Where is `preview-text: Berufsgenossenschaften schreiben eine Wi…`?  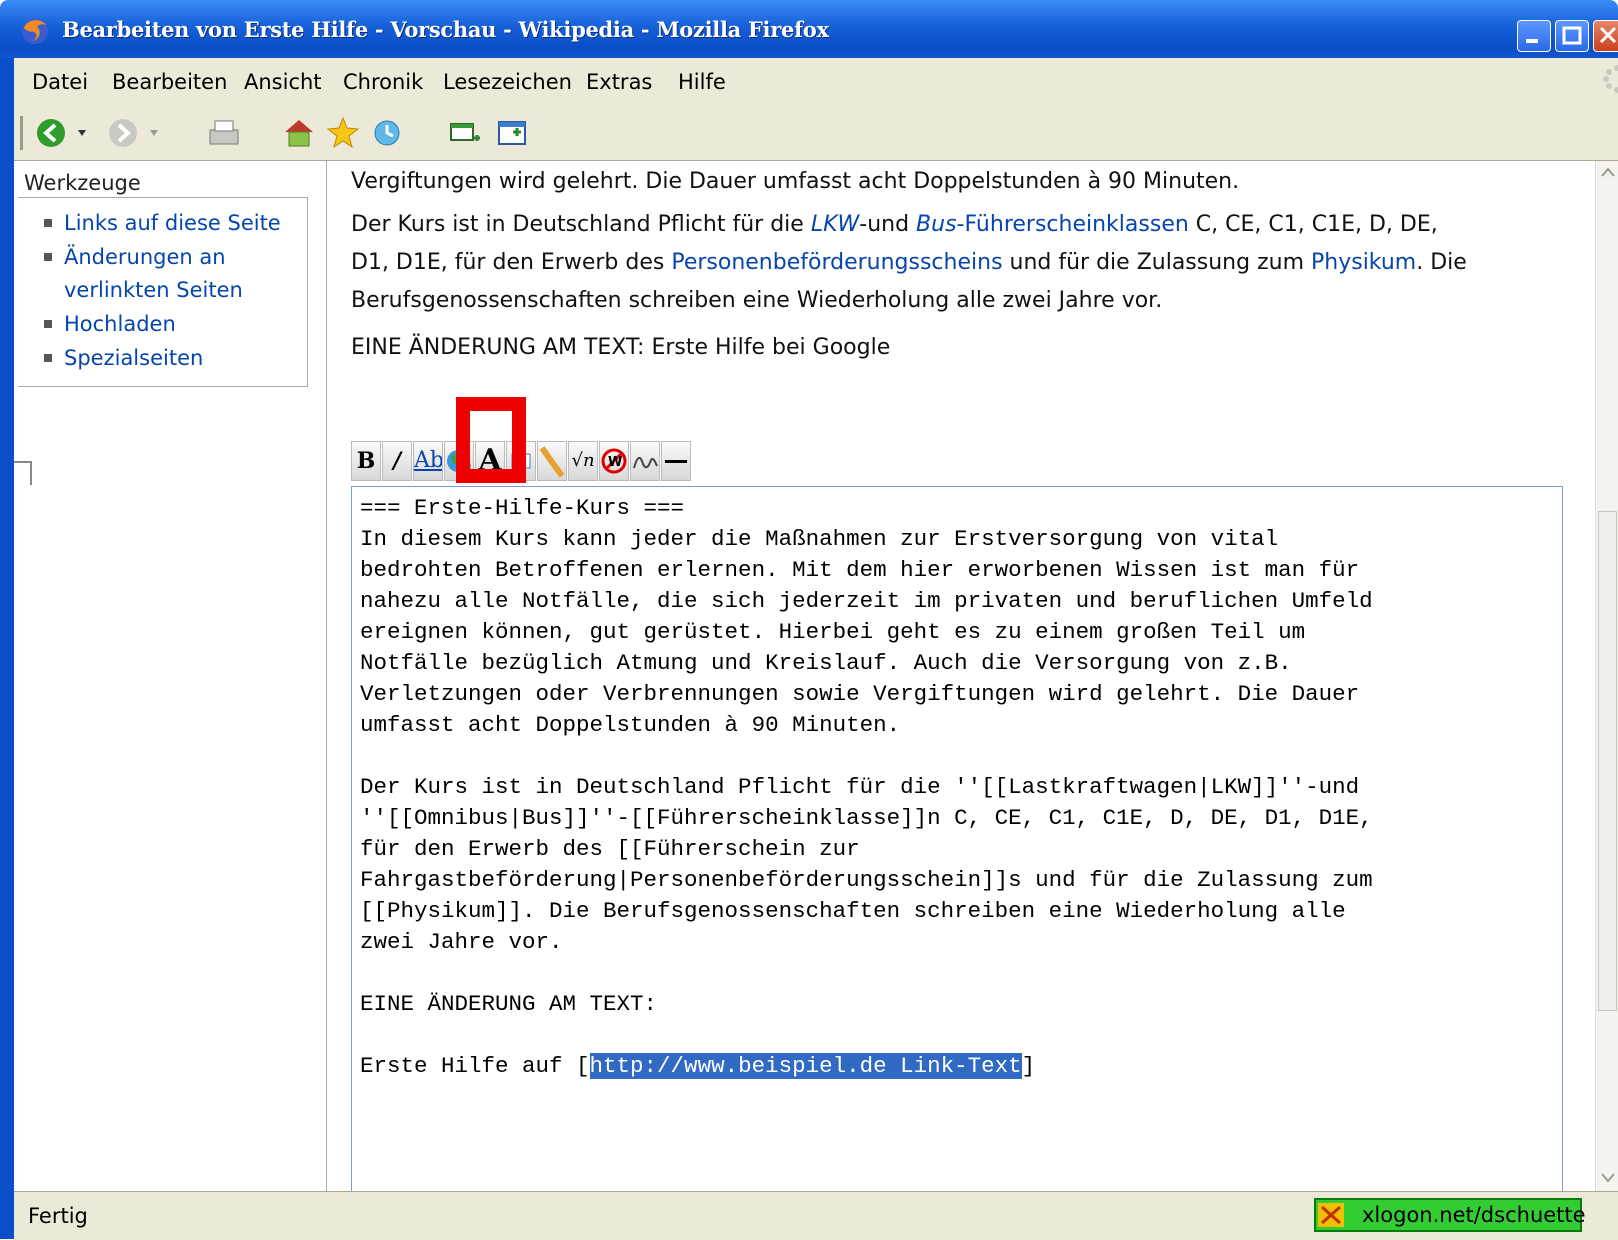
preview-text: Berufsgenossenschaften schreiben eine Wi… is located at coordinates (757, 300).